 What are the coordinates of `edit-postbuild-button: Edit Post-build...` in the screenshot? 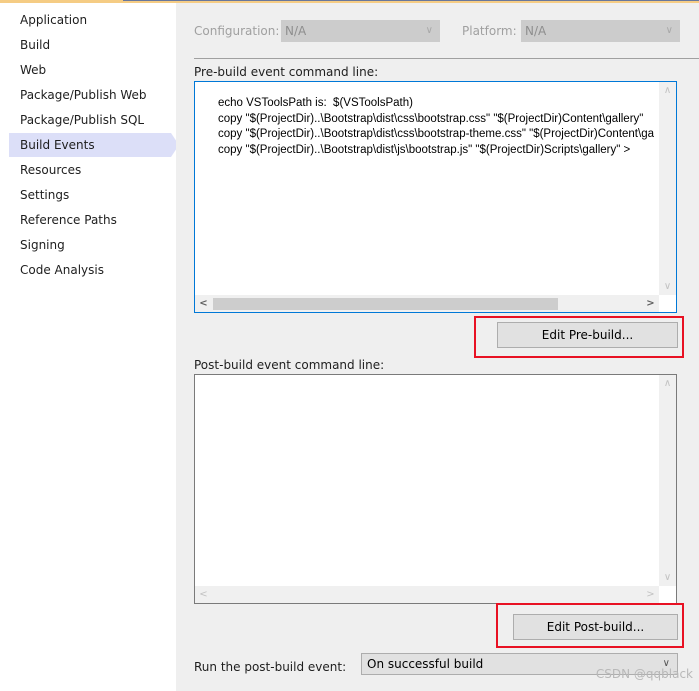 It's located at (595, 627).